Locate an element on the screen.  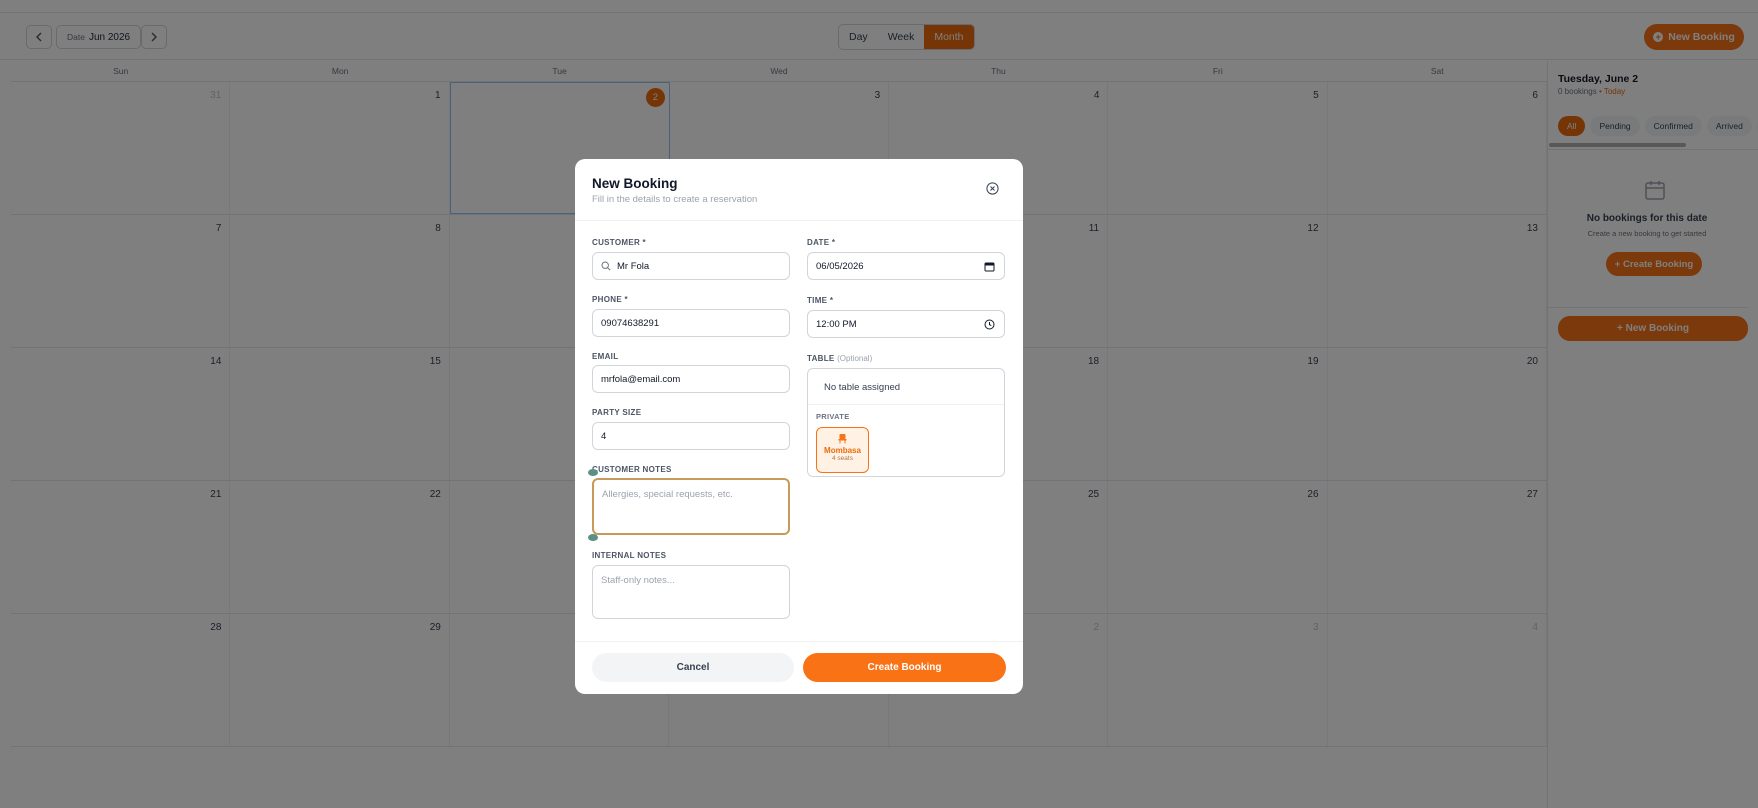
date-value: 06/05/2026 is located at coordinates (840, 266).